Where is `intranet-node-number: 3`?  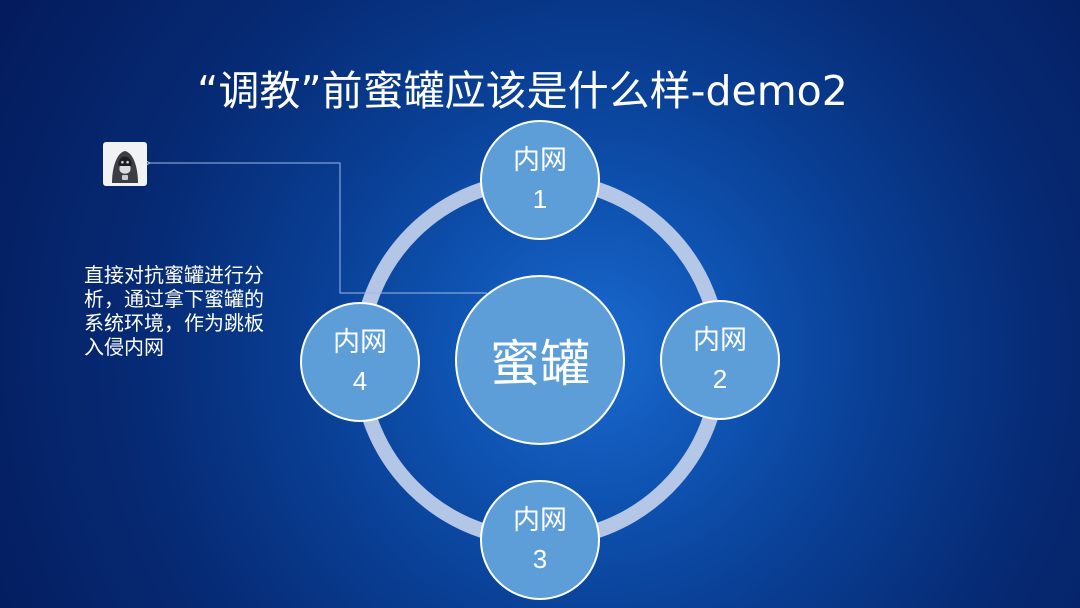 intranet-node-number: 3 is located at coordinates (540, 559).